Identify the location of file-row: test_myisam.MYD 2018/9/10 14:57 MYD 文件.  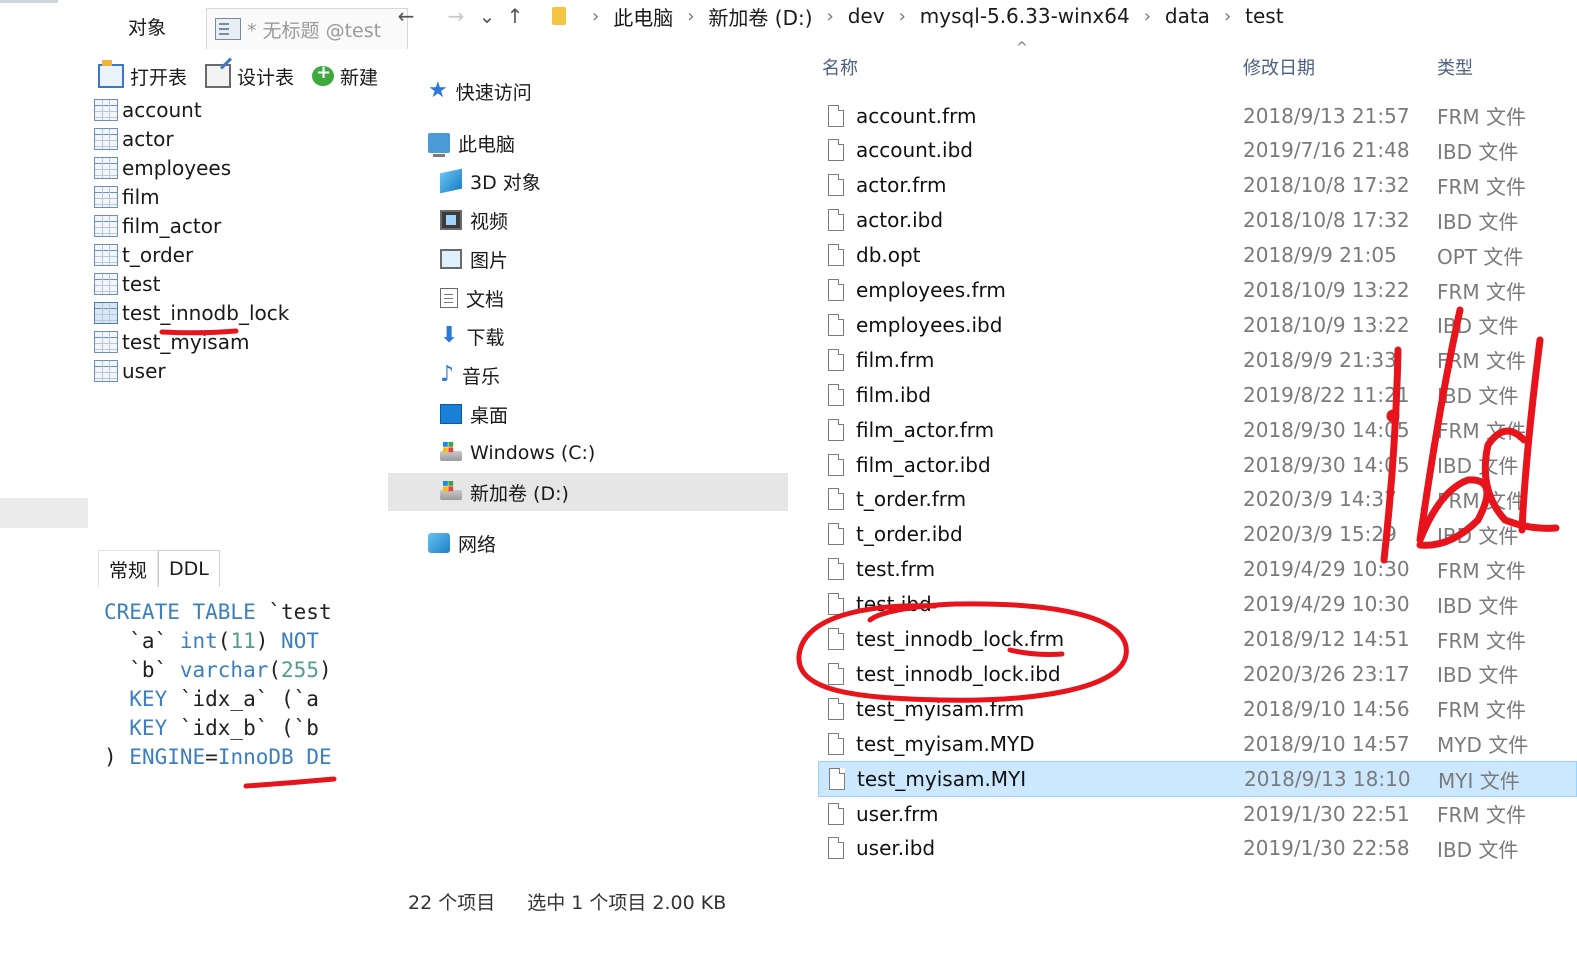
(1197, 743).